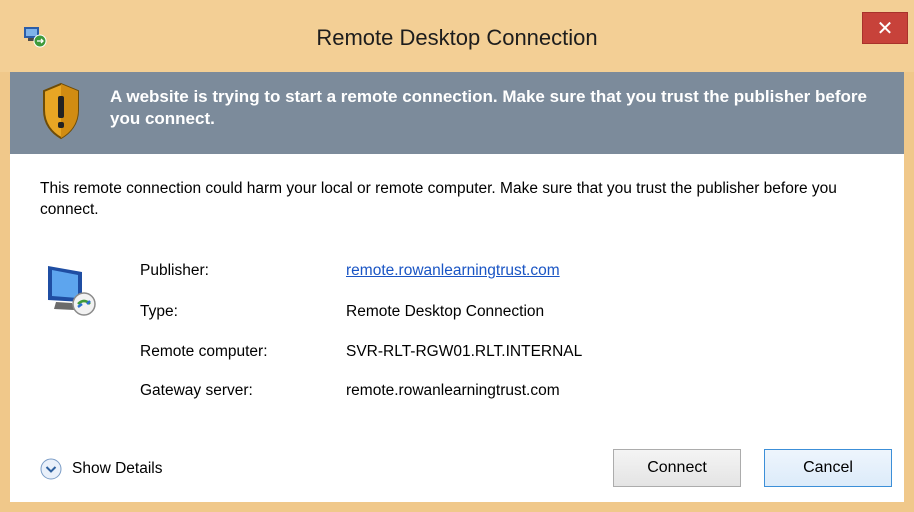 The image size is (914, 512). I want to click on gateway-server-value: remote.rowanlearningtrust.com, so click(453, 390).